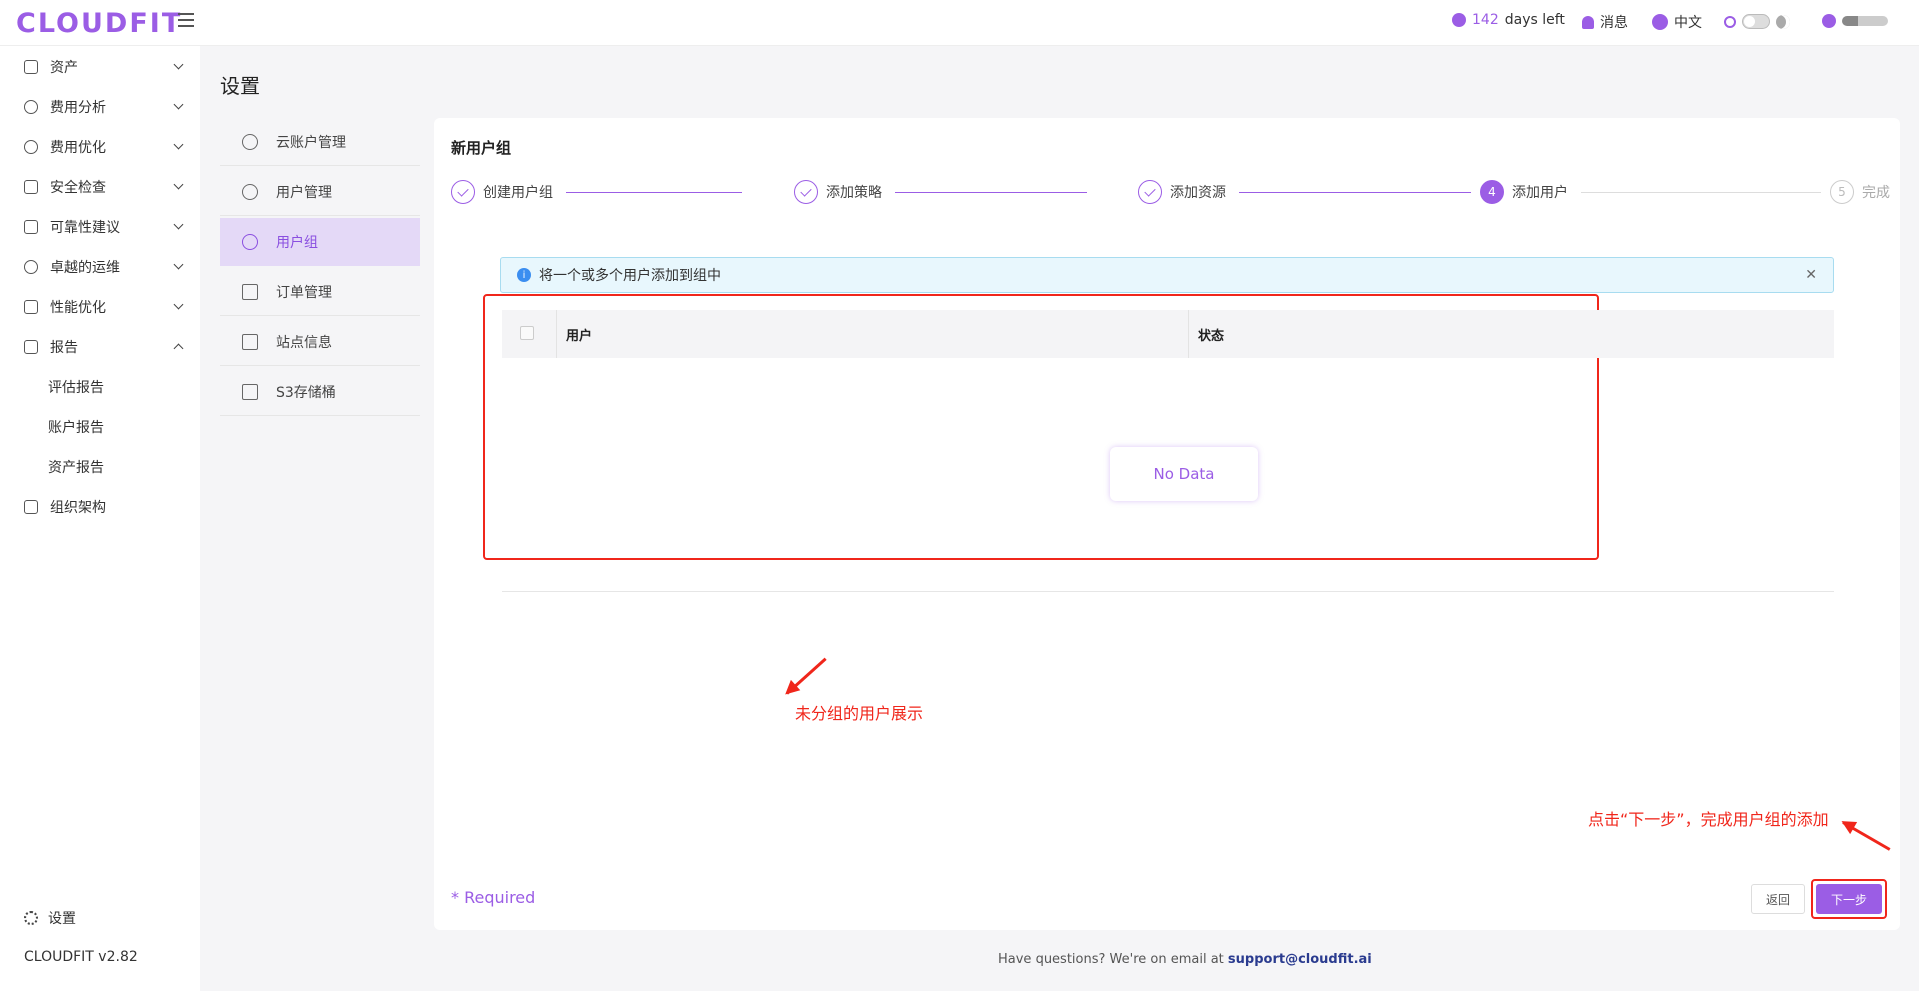  I want to click on user-icon, so click(250, 191).